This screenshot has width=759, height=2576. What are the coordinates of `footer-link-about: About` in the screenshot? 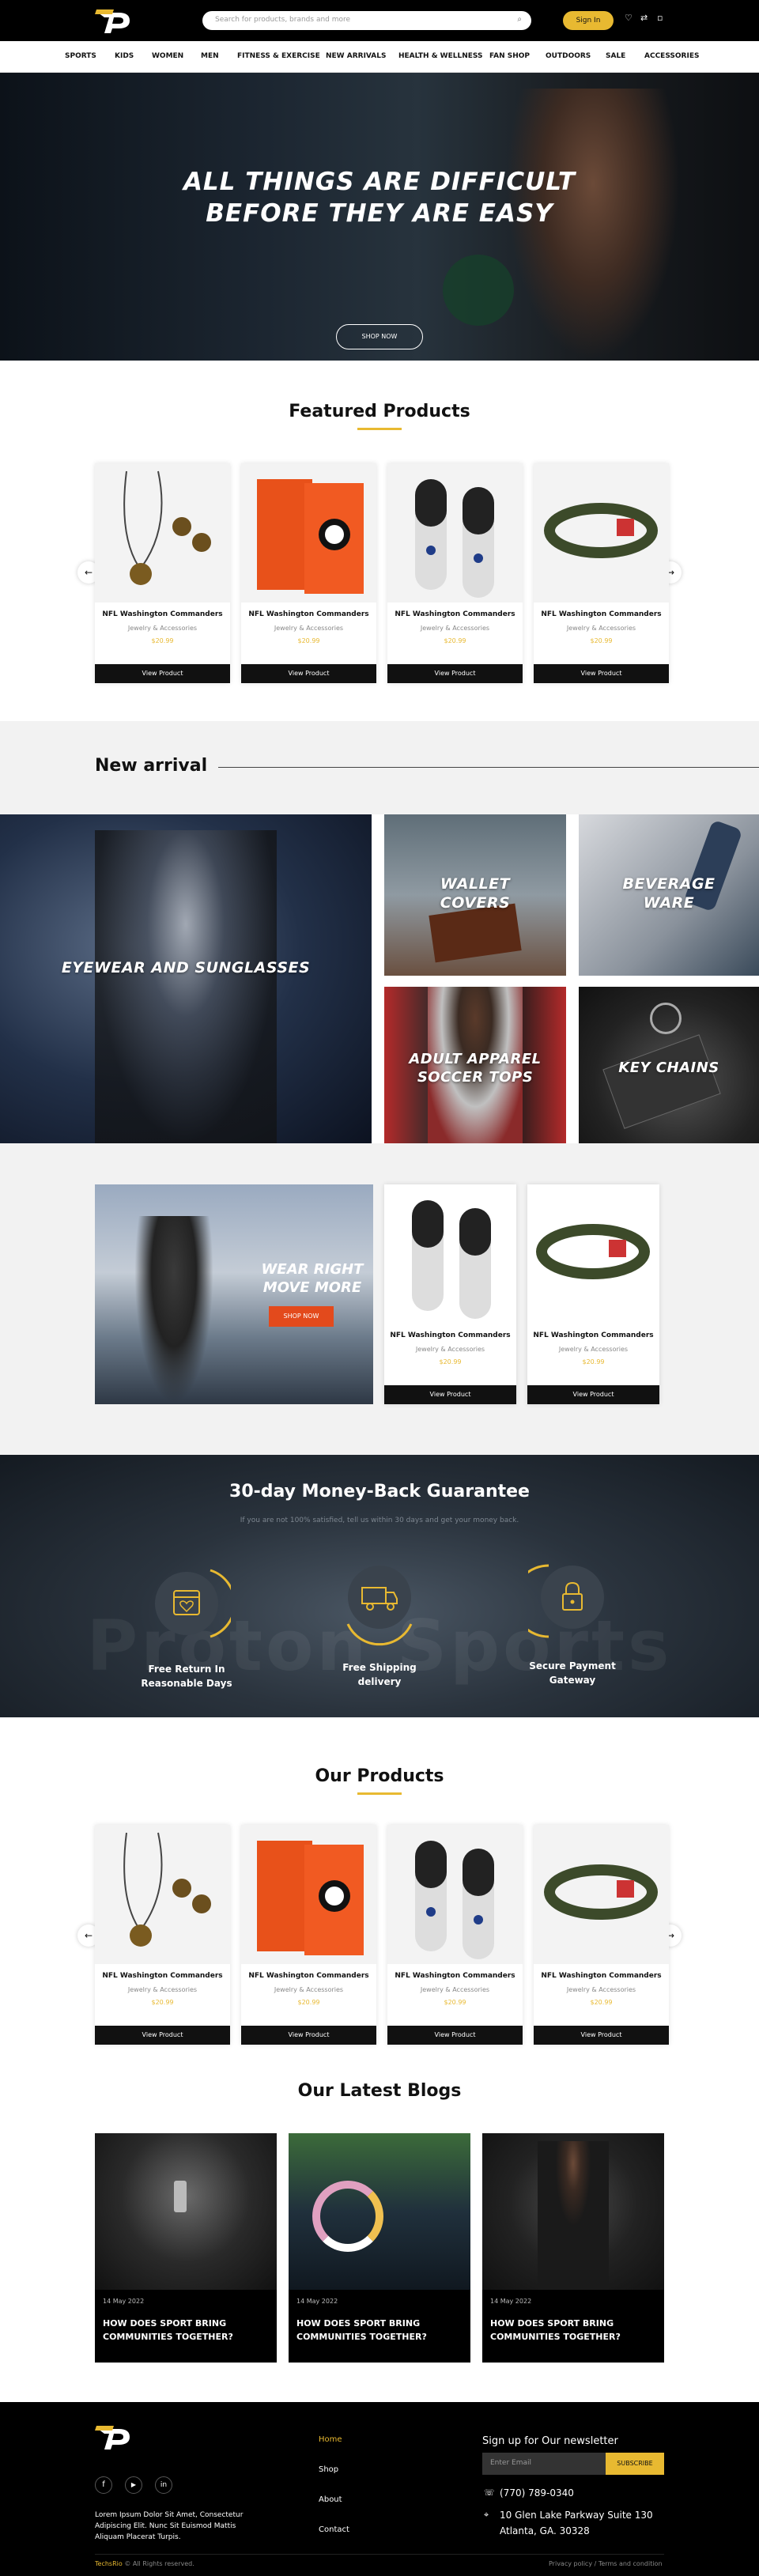 It's located at (330, 2499).